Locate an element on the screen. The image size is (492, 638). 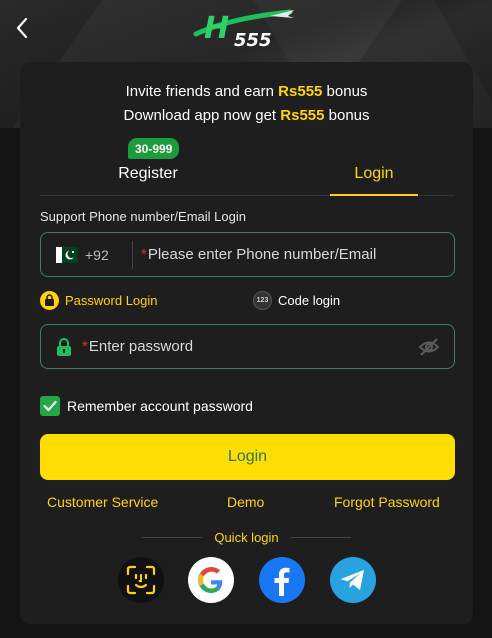
remember-label: Remember account password is located at coordinates (160, 406).